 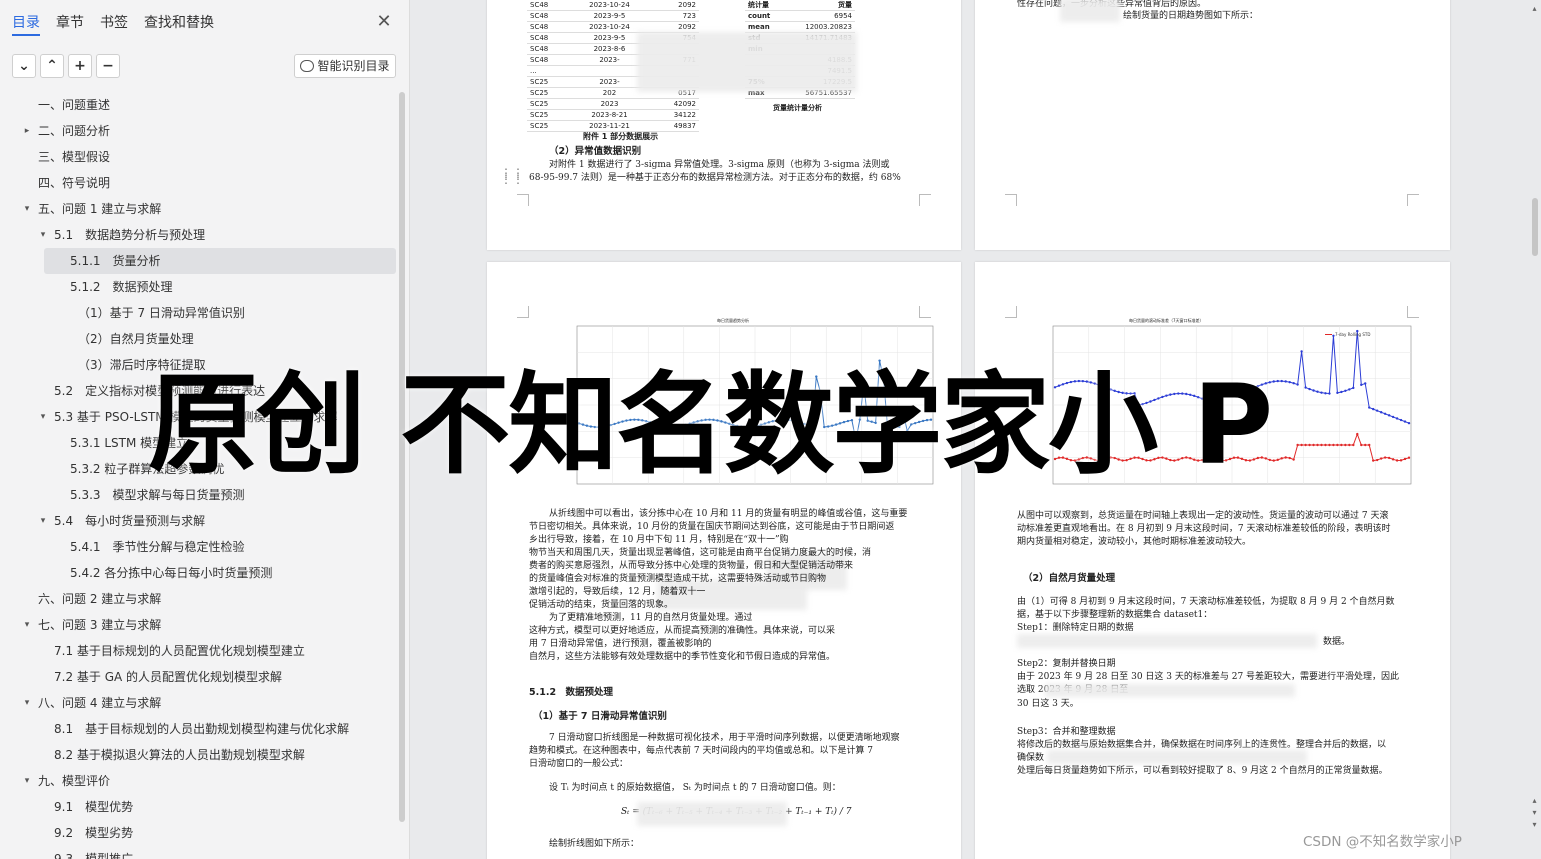 What do you see at coordinates (800, 6) in the screenshot?
I see `table-header-row: 统计量 货量` at bounding box center [800, 6].